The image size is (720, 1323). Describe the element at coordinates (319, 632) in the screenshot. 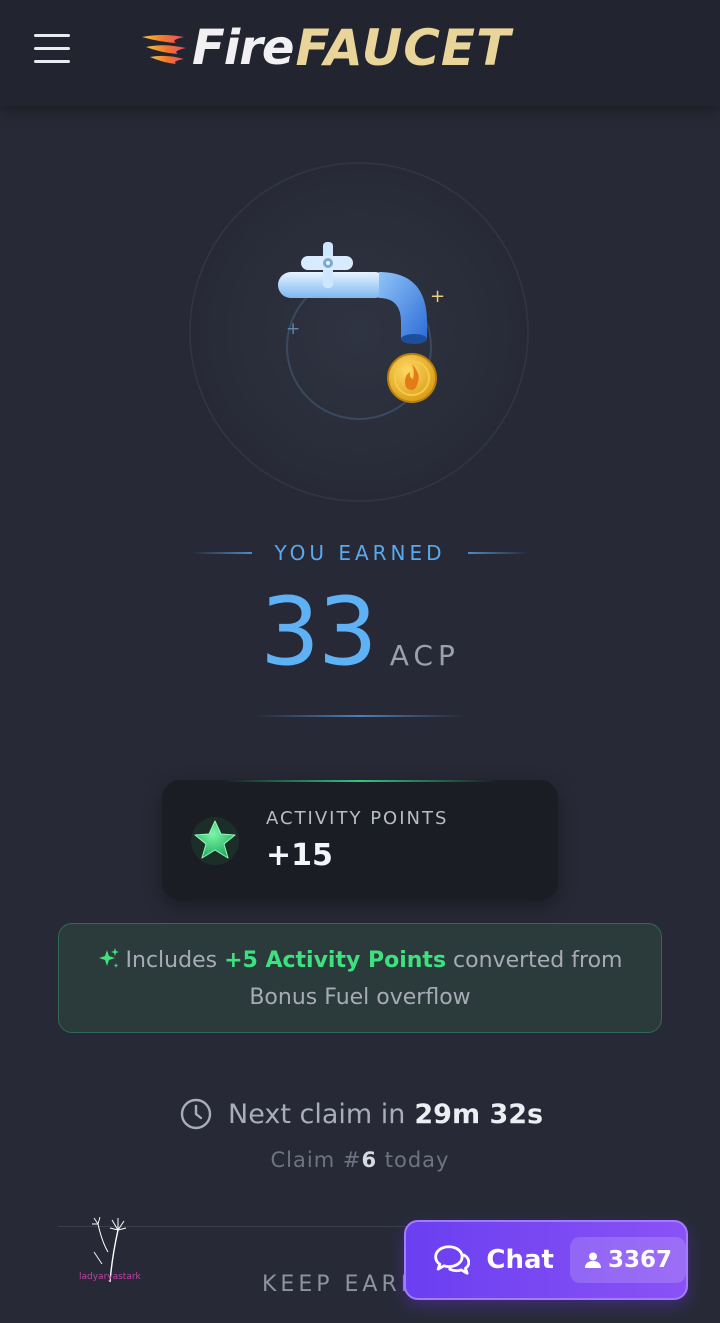

I see `earned-amount-value: 33` at that location.